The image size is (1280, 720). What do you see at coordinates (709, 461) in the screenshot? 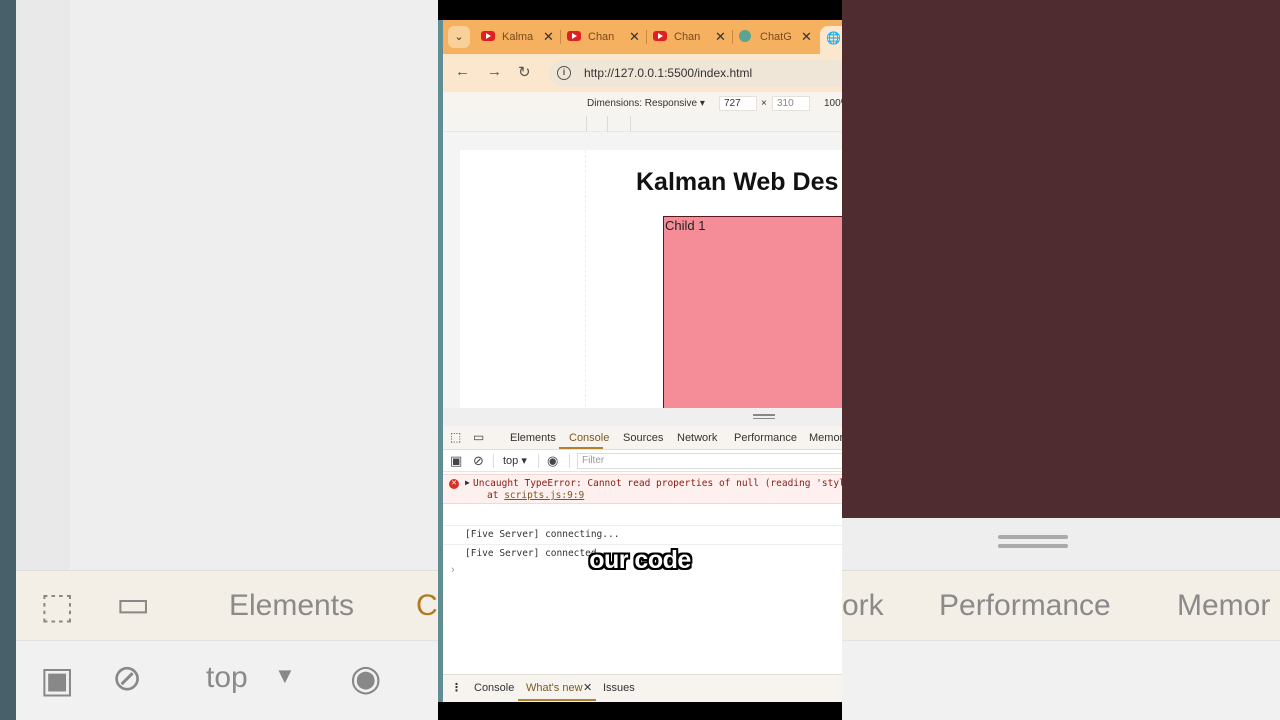
I see `filter-input: Filter` at bounding box center [709, 461].